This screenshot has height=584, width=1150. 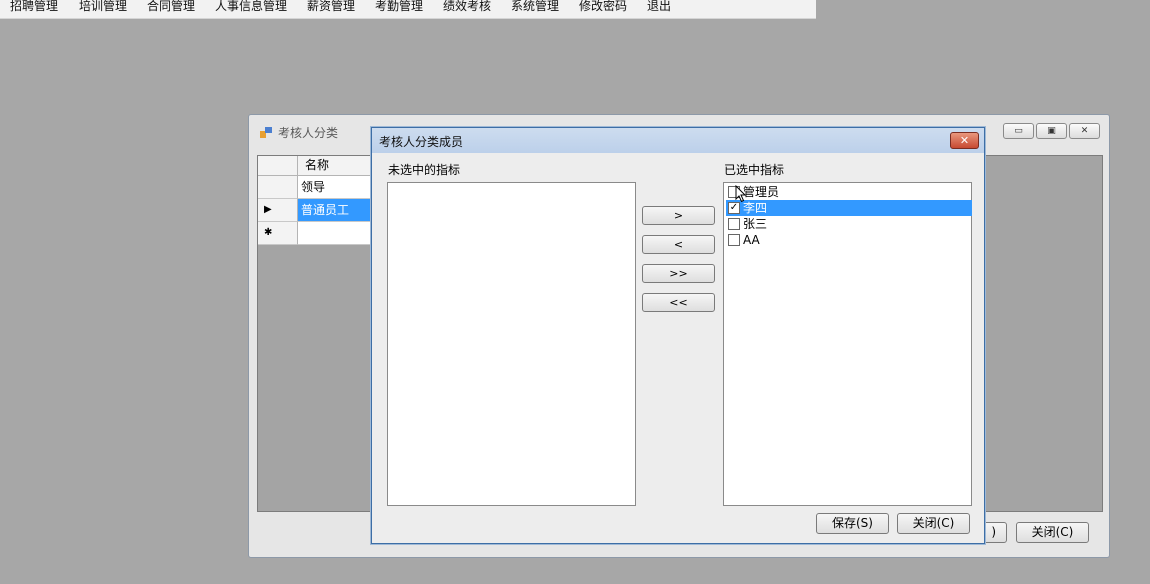 What do you see at coordinates (761, 192) in the screenshot?
I see `checklist-item-label: 管理员` at bounding box center [761, 192].